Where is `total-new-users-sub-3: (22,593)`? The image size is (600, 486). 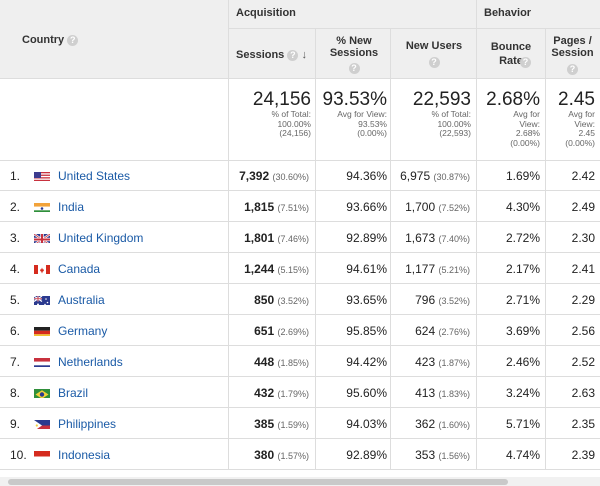 total-new-users-sub-3: (22,593) is located at coordinates (455, 133).